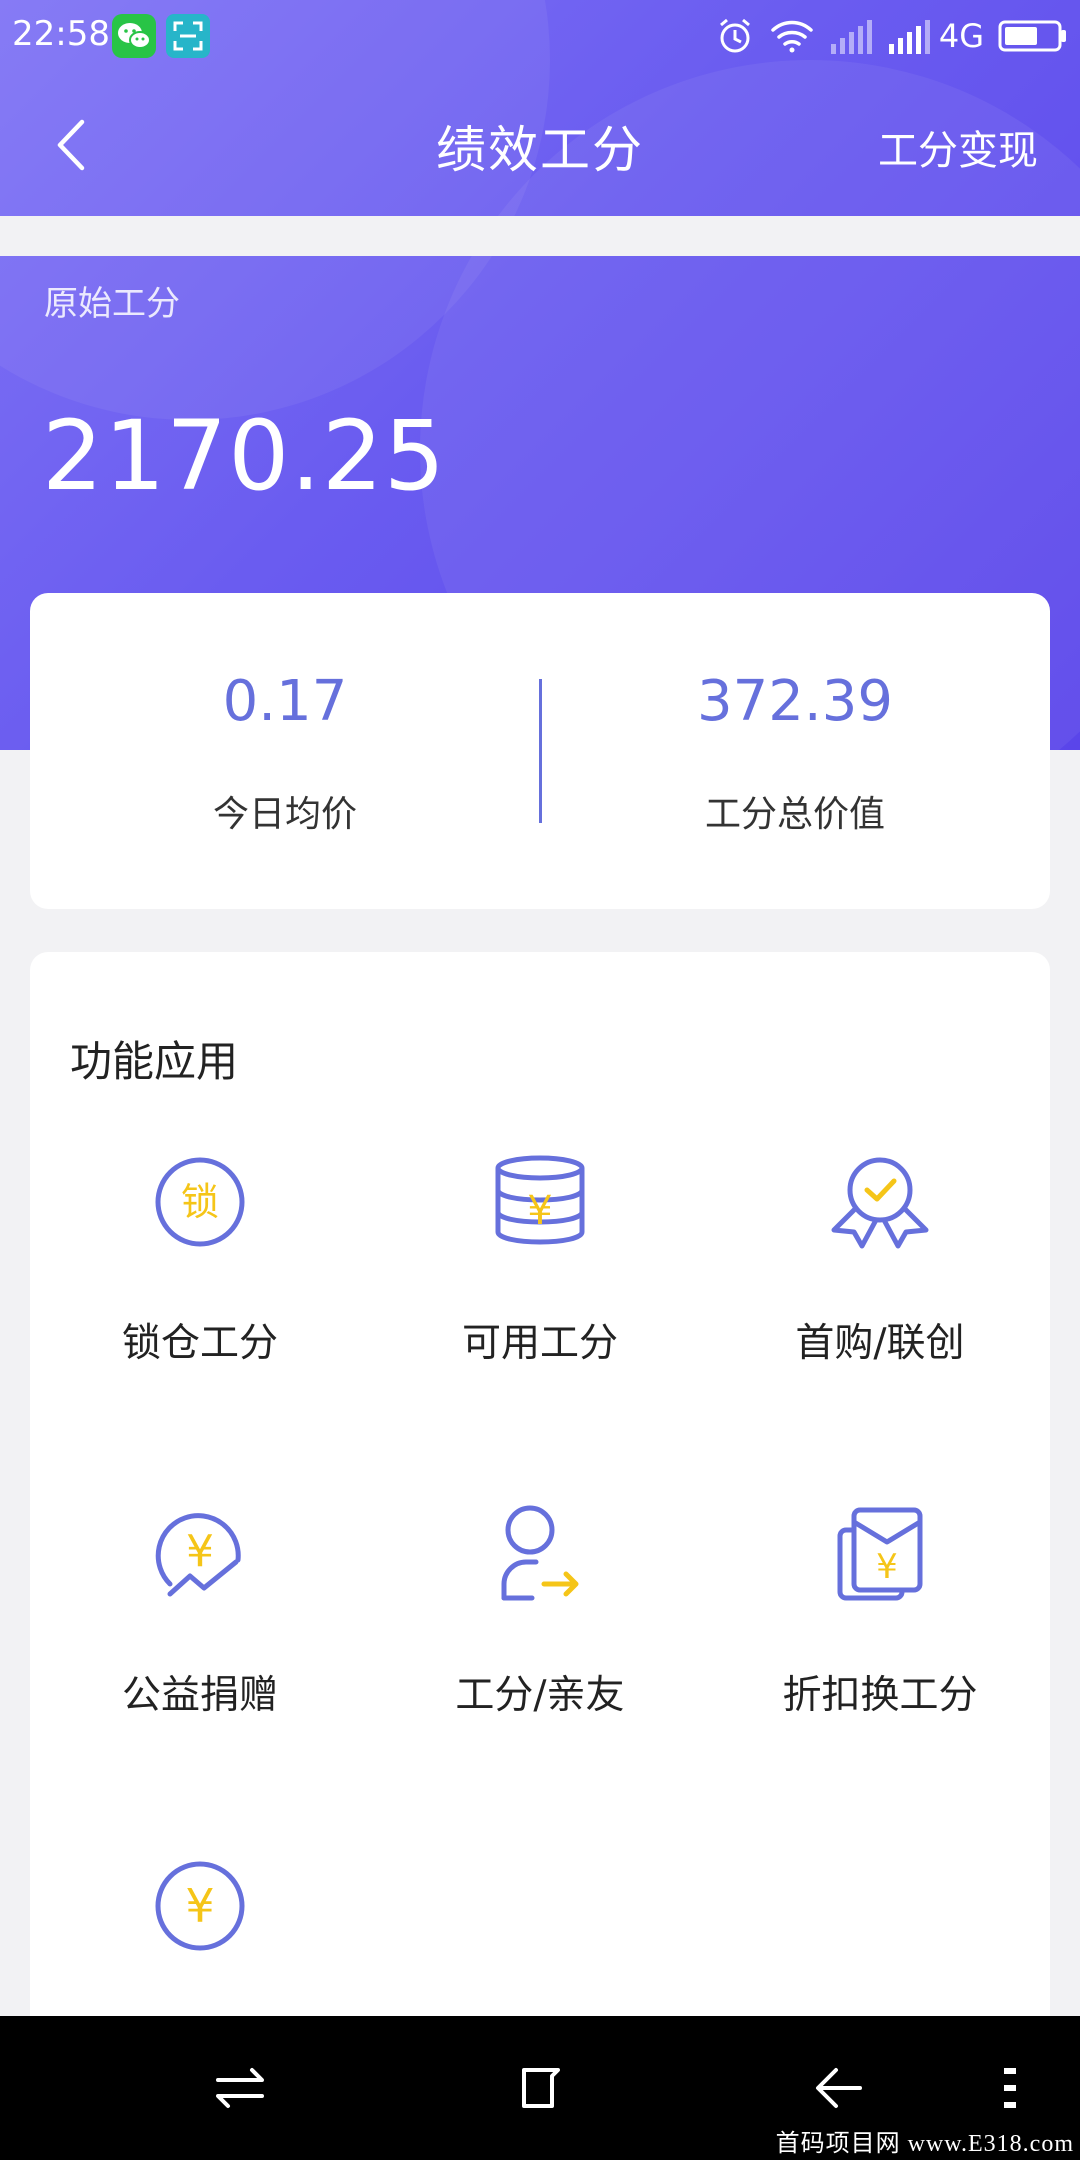 This screenshot has width=1080, height=2160. What do you see at coordinates (958, 147) in the screenshot?
I see `cash-out-link: 工分变现` at bounding box center [958, 147].